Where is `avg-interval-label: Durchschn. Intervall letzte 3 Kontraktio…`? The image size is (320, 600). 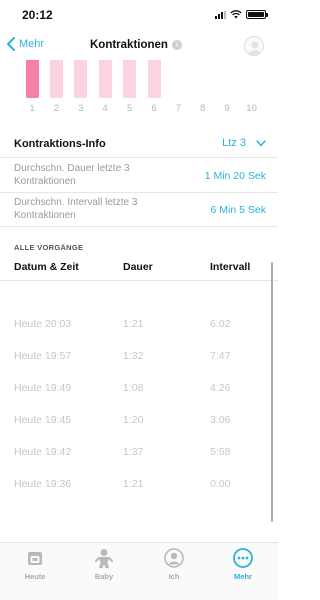
avg-interval-label: Durchschn. Intervall letzte 3 Kontraktio… is located at coordinates (76, 209).